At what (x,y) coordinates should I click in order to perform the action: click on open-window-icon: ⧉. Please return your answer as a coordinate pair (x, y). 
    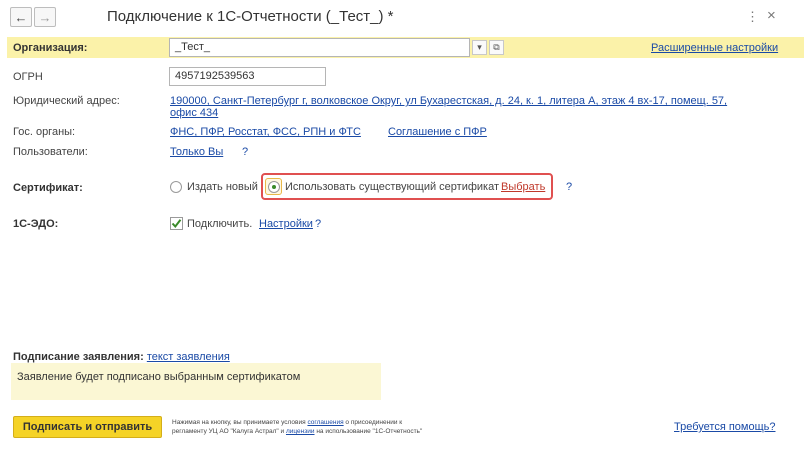
    Looking at the image, I should click on (496, 47).